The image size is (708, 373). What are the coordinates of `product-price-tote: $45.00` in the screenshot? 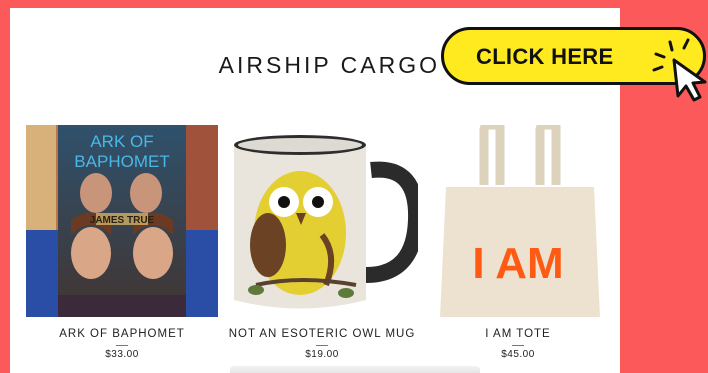 It's located at (518, 354).